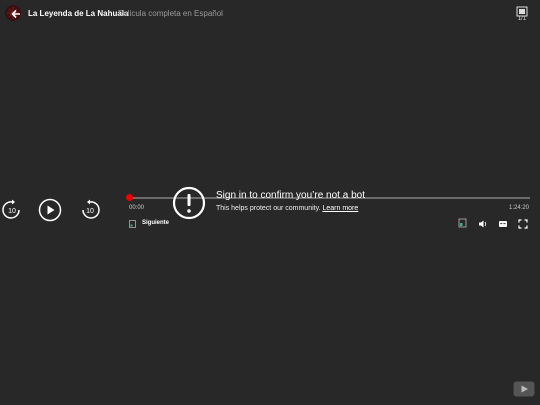 This screenshot has height=405, width=540. Describe the element at coordinates (78, 13) in the screenshot. I see `video-title: La Leyenda de La Nahuala` at that location.